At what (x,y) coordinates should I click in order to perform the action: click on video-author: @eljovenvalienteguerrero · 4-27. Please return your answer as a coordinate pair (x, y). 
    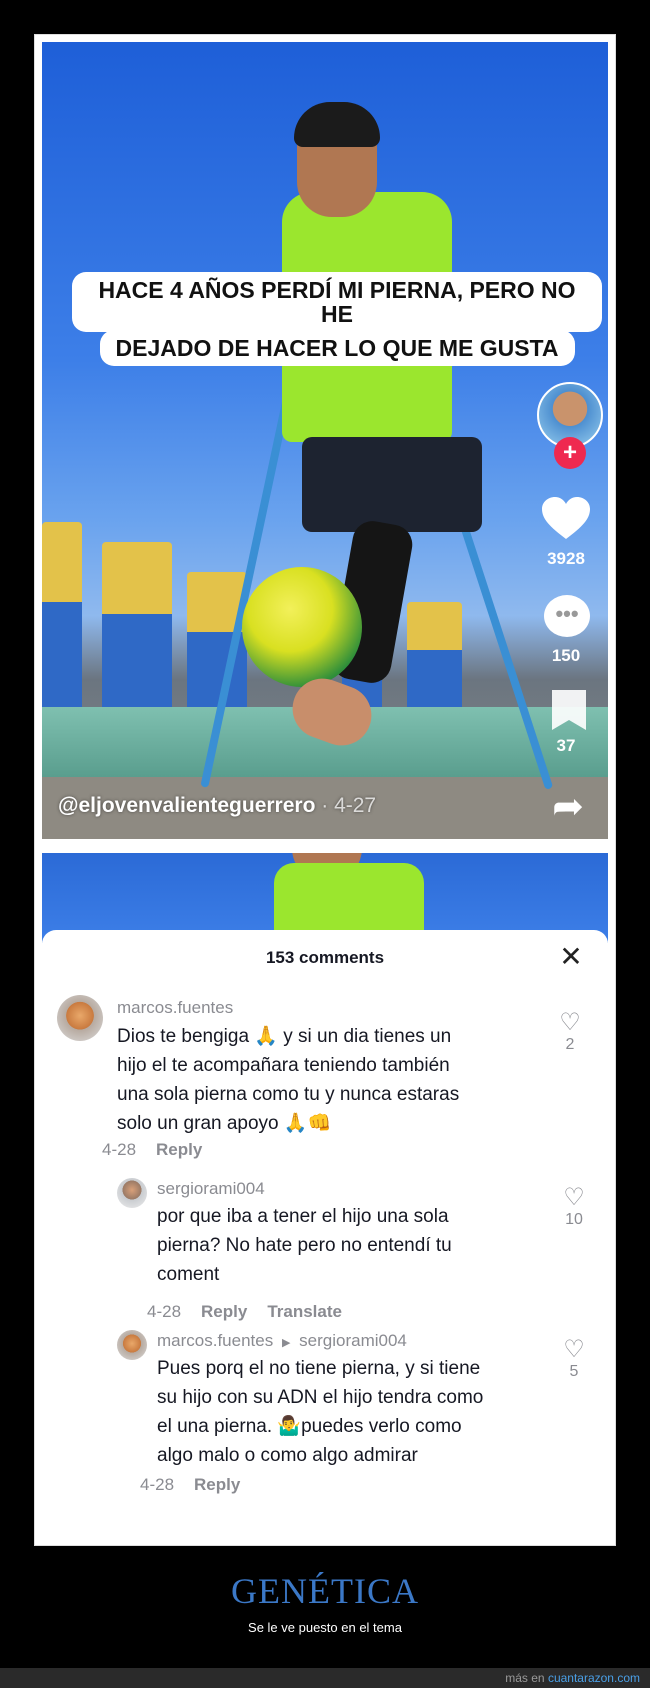
    Looking at the image, I should click on (217, 806).